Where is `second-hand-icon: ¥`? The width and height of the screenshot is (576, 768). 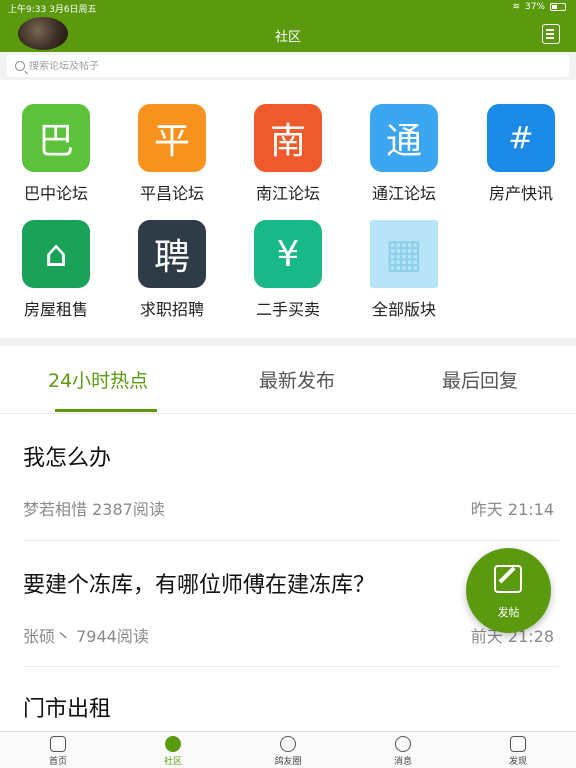
second-hand-icon: ¥ is located at coordinates (288, 254).